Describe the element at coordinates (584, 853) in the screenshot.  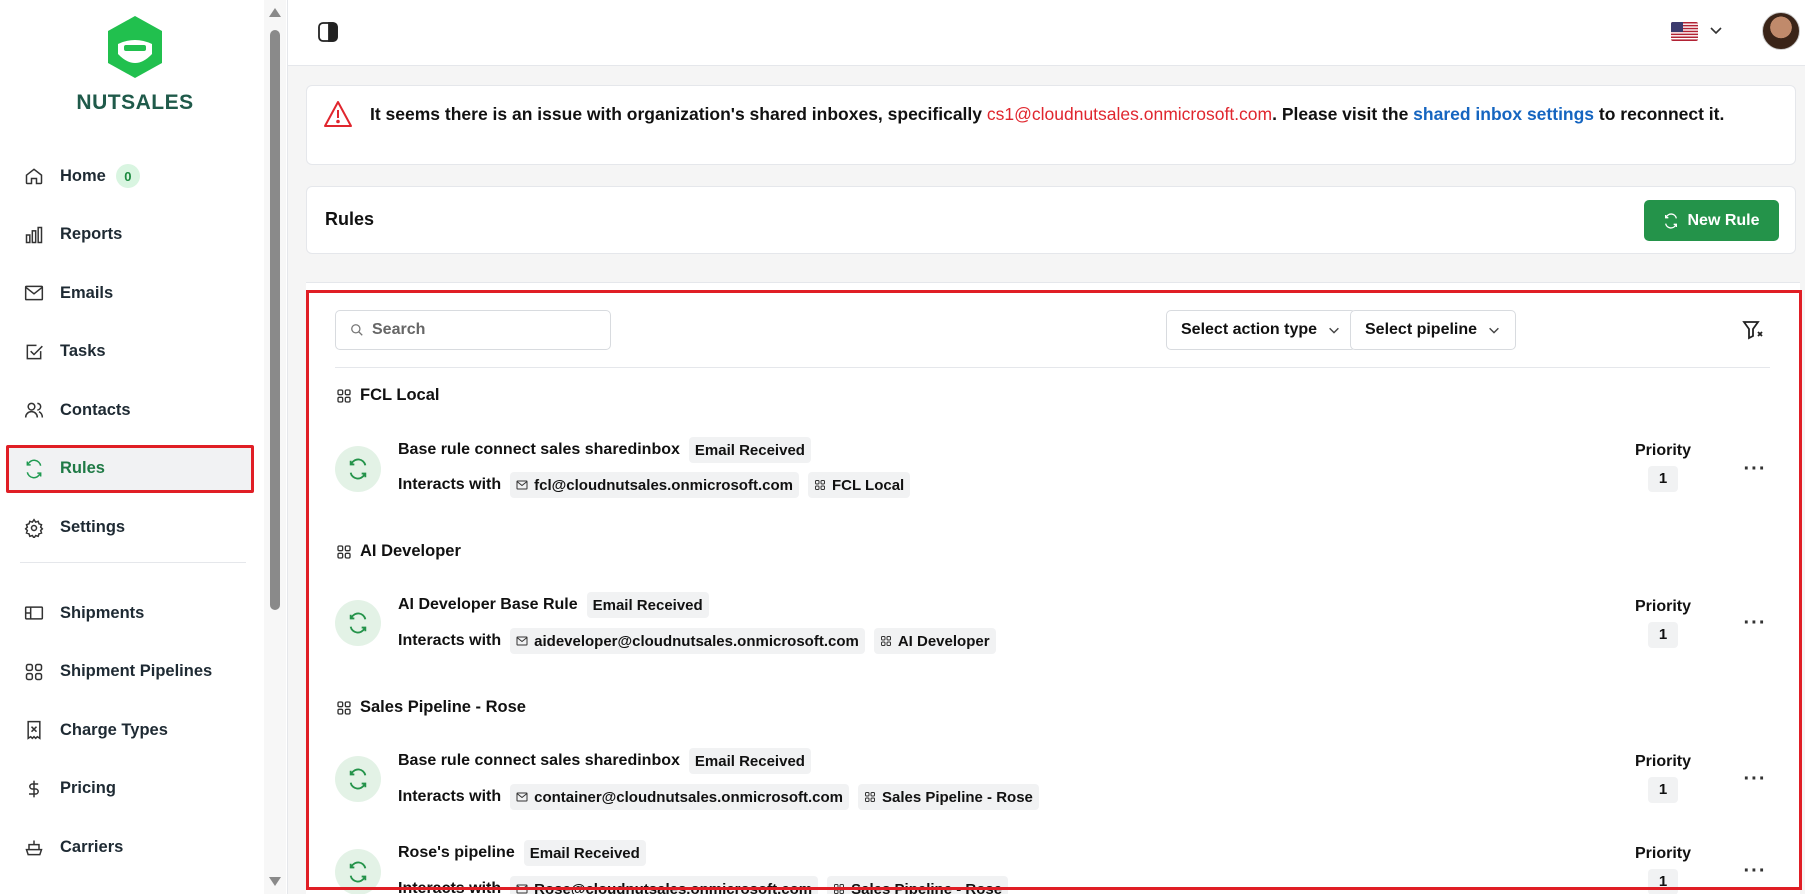
I see `trigger-badge: Email Received` at that location.